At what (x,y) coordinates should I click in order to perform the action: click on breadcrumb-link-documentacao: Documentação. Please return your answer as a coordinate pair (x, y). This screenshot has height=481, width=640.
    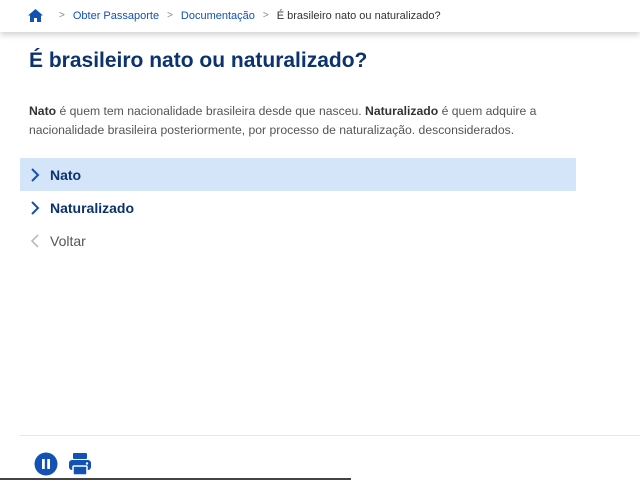
    Looking at the image, I should click on (218, 16).